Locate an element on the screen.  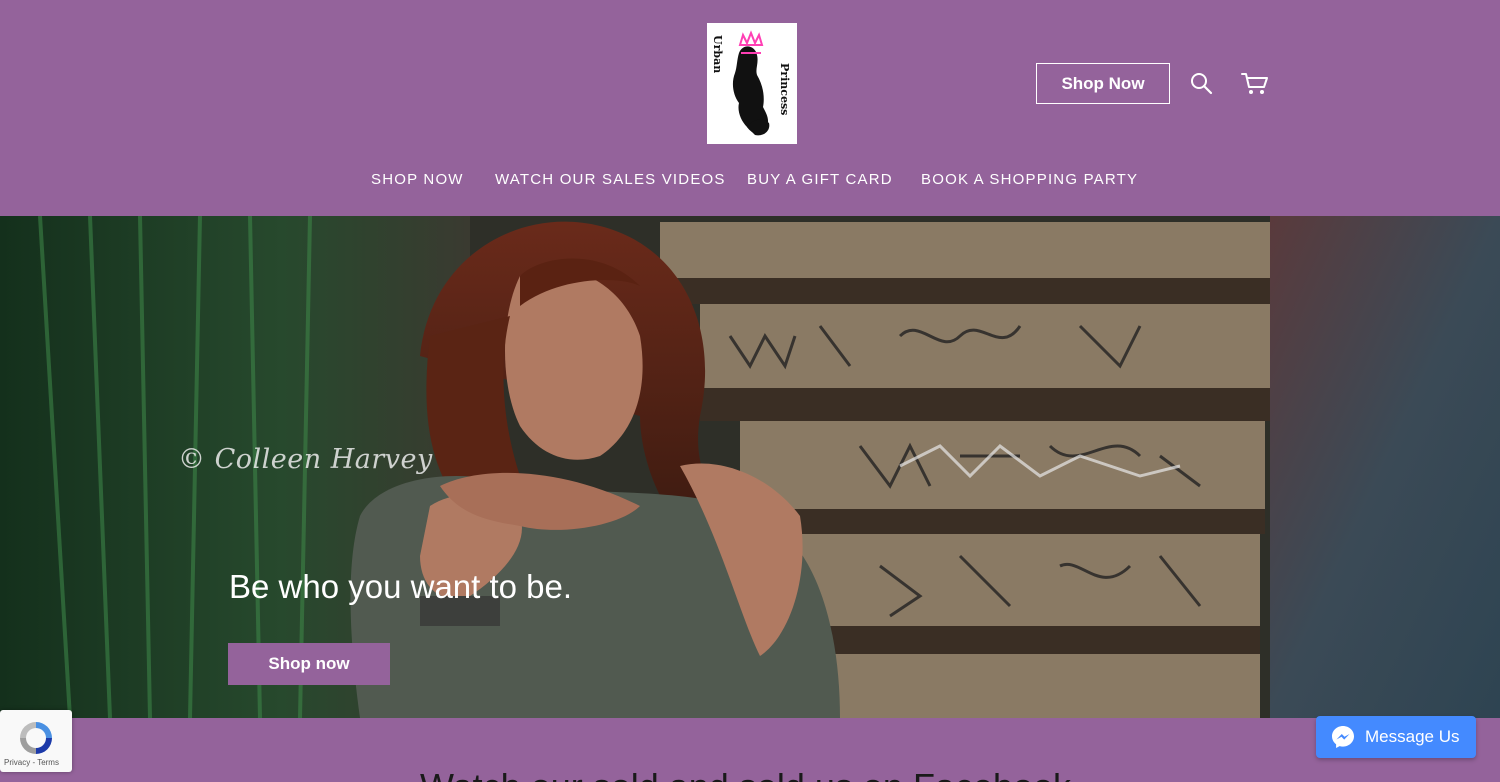
svg-text: Princess is located at coordinates (784, 89).